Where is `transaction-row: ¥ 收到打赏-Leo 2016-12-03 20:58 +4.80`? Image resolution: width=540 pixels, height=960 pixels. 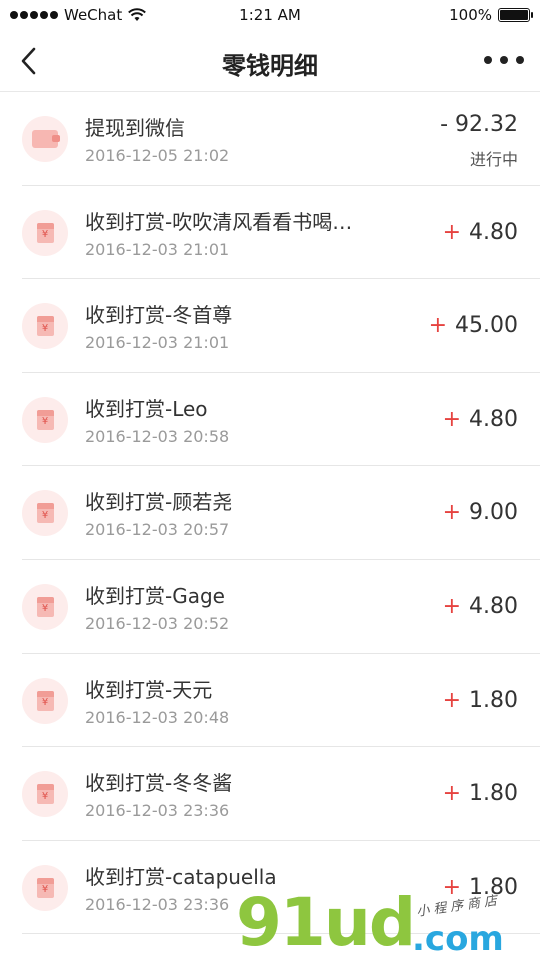
transaction-row: ¥ 收到打赏-Leo 2016-12-03 20:58 +4.80 is located at coordinates (281, 420).